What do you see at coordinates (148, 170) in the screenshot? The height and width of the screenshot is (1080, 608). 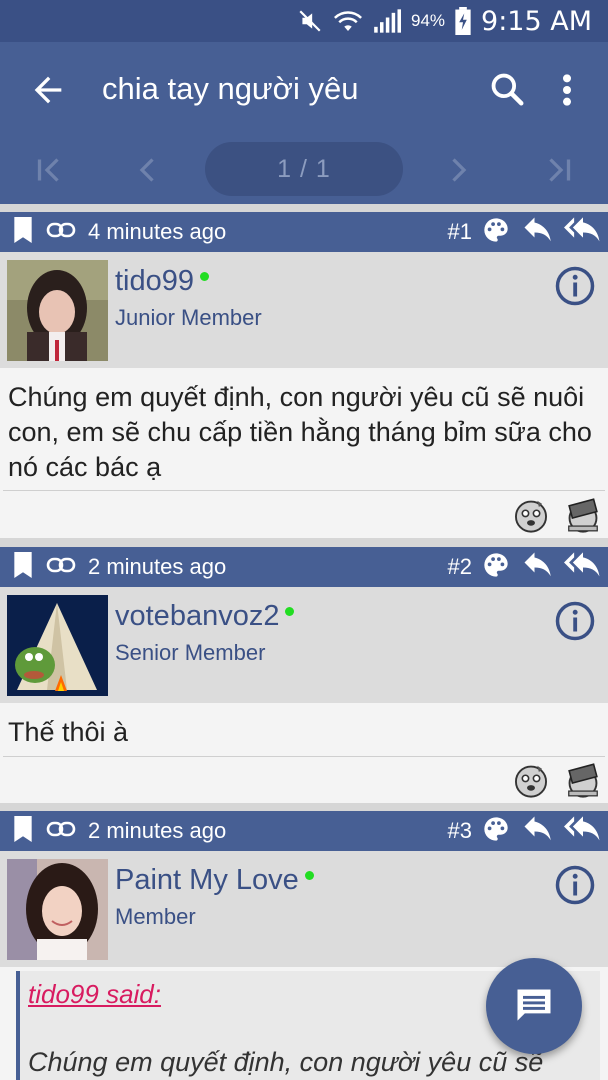 I see `prev-page-icon` at bounding box center [148, 170].